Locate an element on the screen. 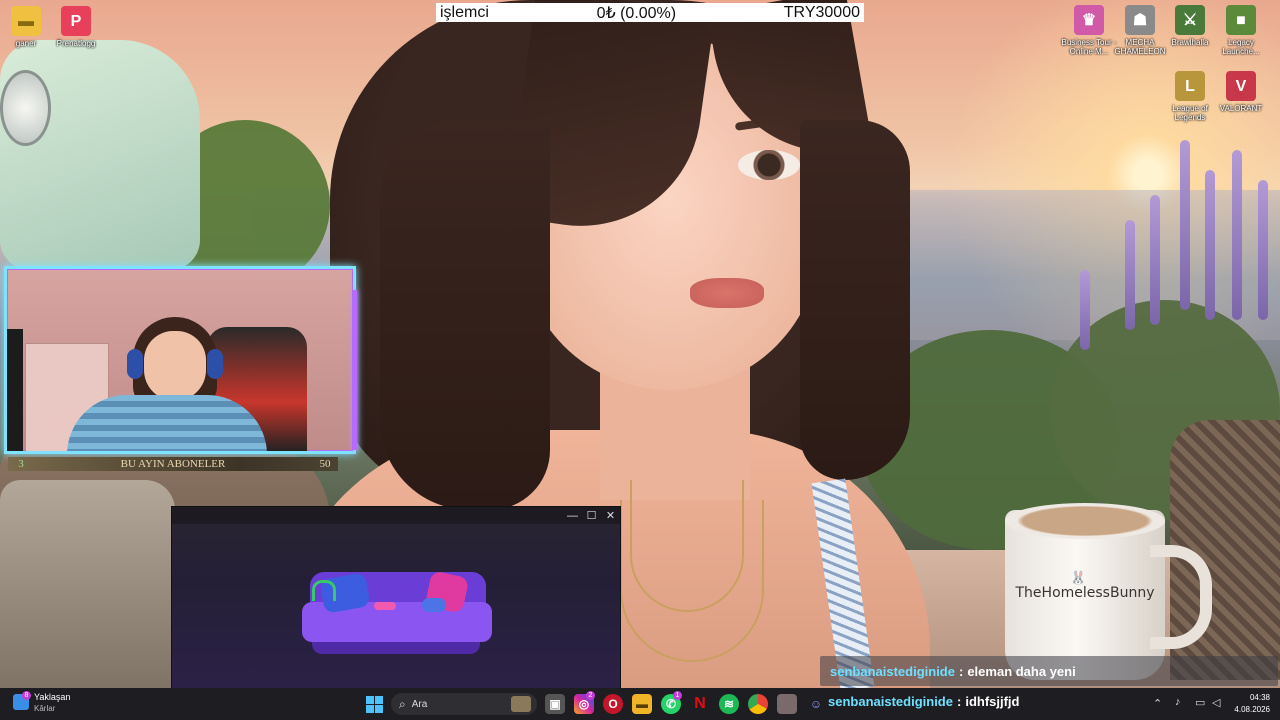 This screenshot has height=720, width=1280. ticker-price: TRY30000 is located at coordinates (821, 12).